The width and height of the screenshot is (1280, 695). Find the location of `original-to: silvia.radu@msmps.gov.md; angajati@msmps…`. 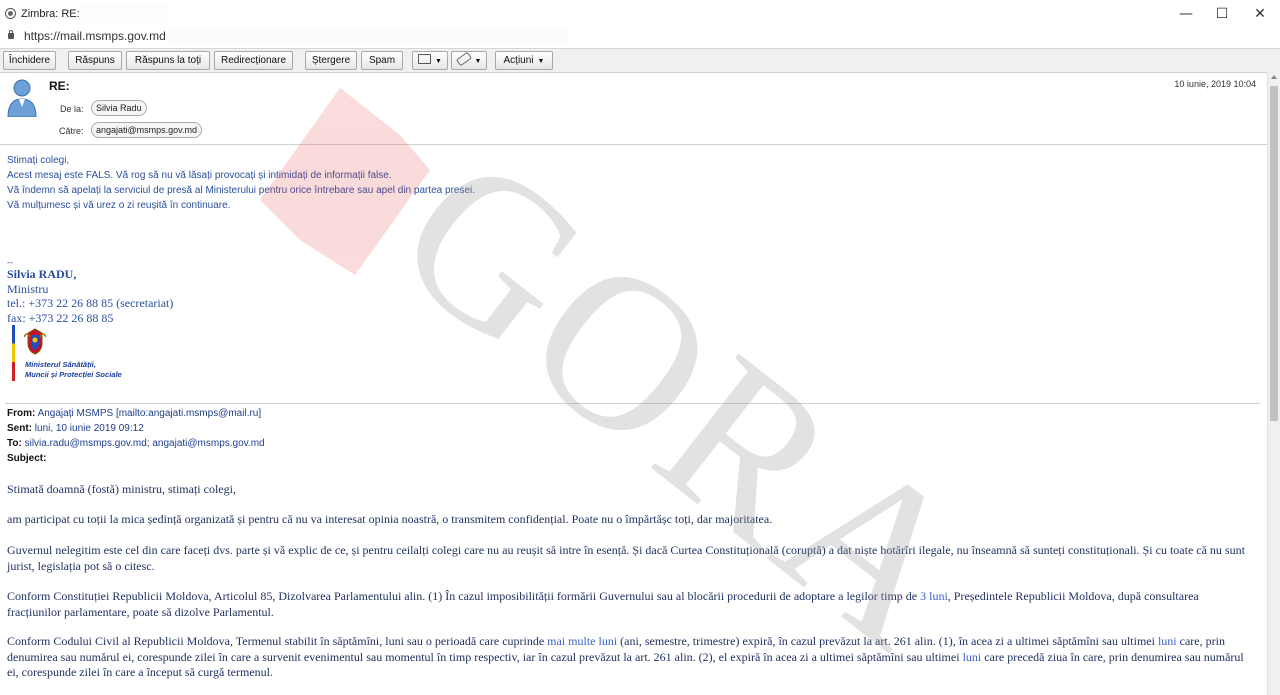

original-to: silvia.radu@msmps.gov.md; angajati@msmps… is located at coordinates (145, 443).